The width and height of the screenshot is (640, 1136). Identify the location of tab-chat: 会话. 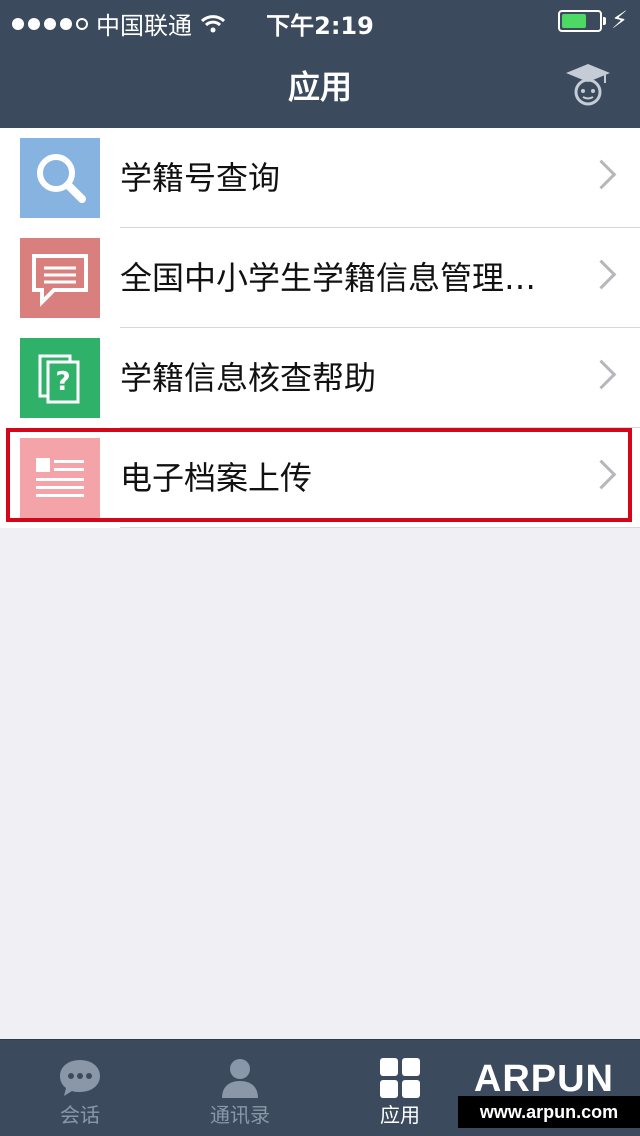
(80, 1088).